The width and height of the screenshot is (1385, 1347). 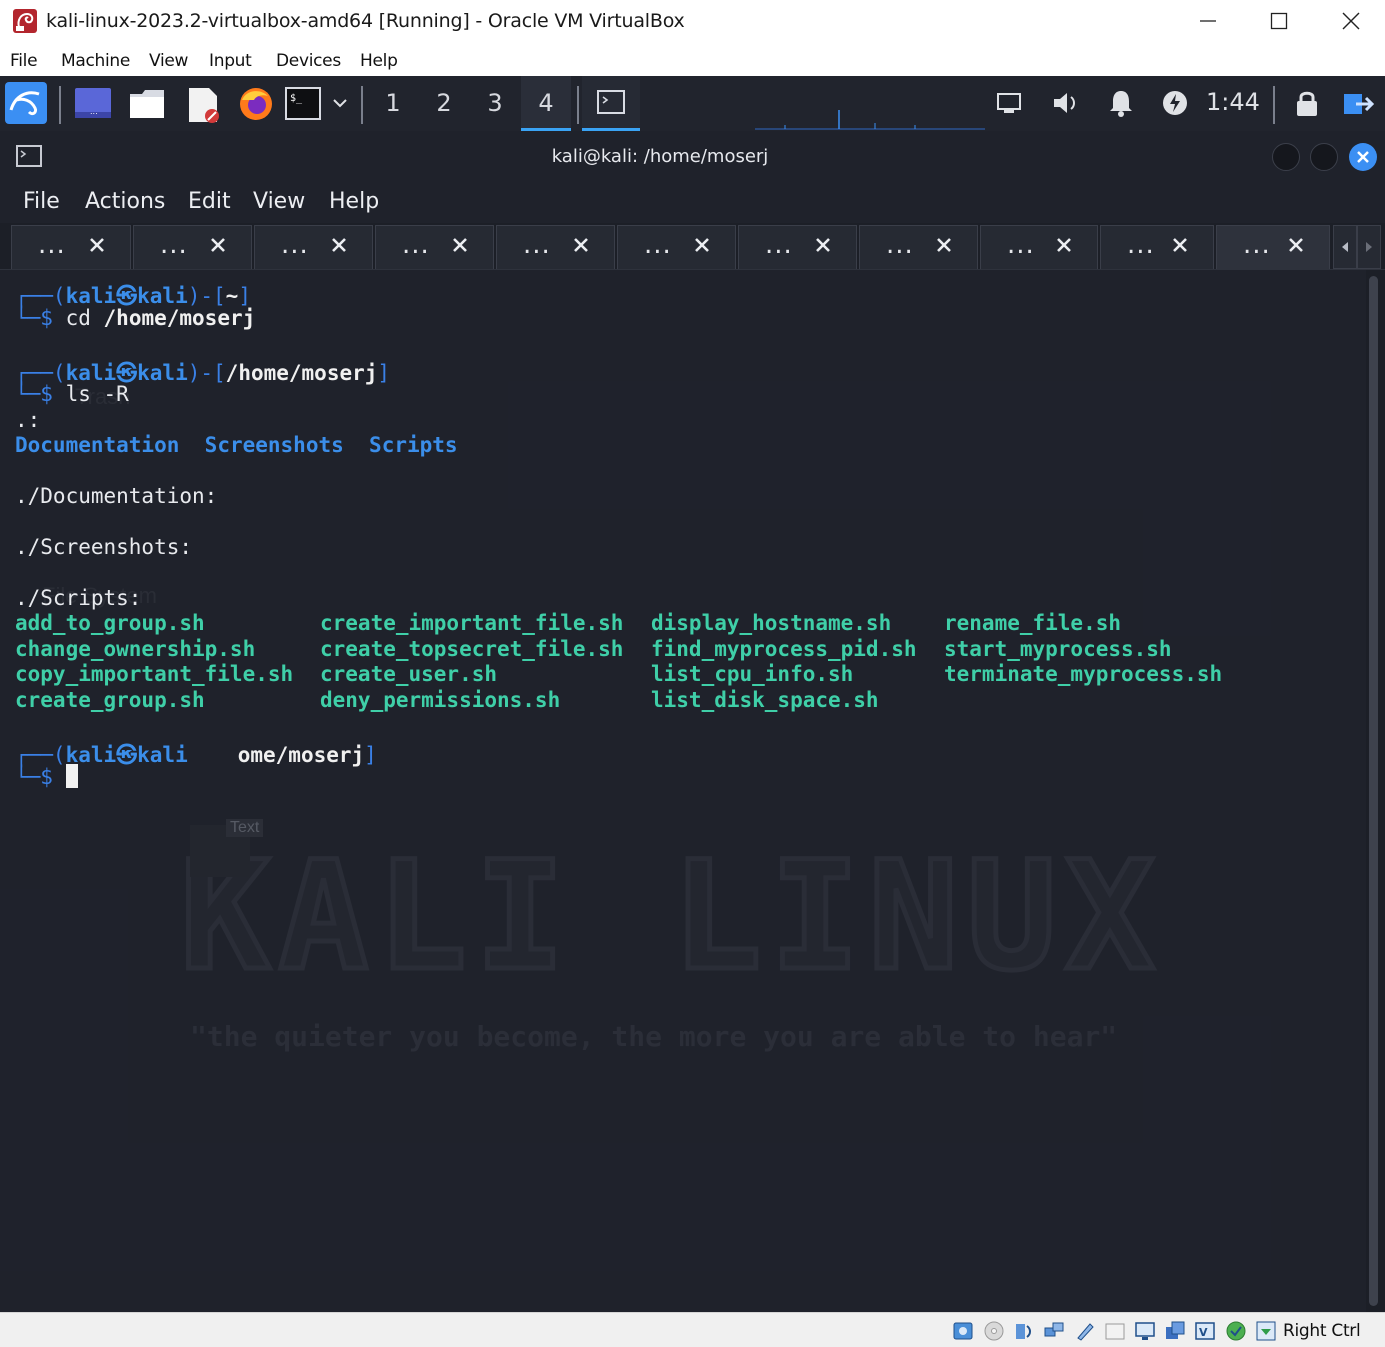 I want to click on panel-clock: 1:44, so click(x=1233, y=102).